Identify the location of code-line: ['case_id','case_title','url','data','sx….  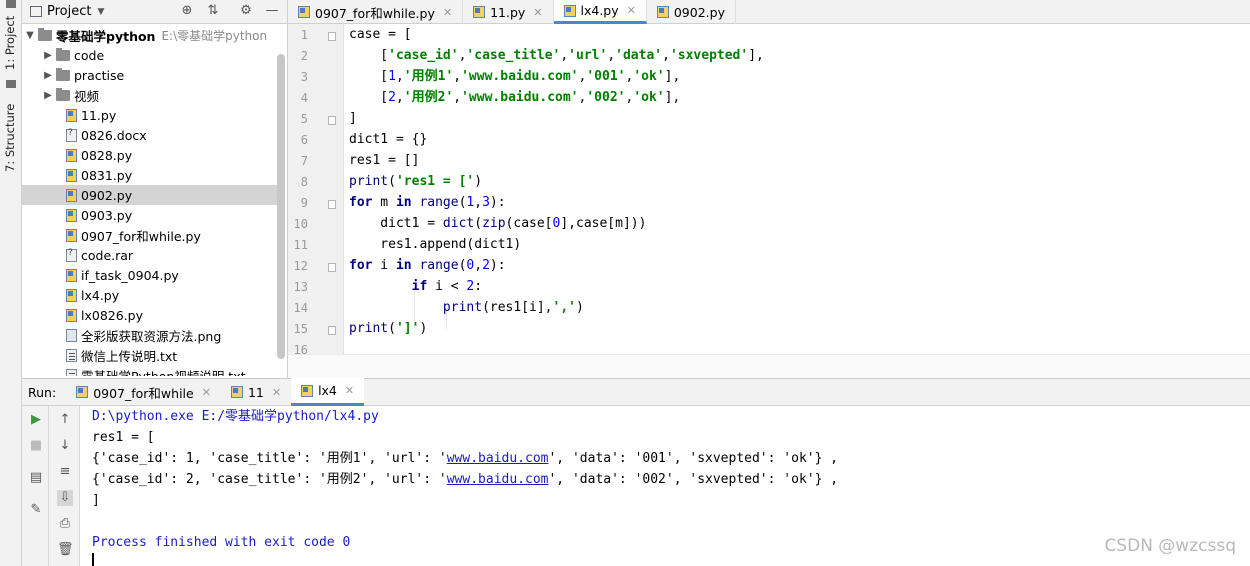
(556, 55).